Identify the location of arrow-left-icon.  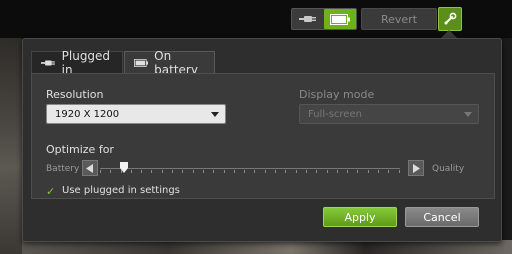
(89, 168).